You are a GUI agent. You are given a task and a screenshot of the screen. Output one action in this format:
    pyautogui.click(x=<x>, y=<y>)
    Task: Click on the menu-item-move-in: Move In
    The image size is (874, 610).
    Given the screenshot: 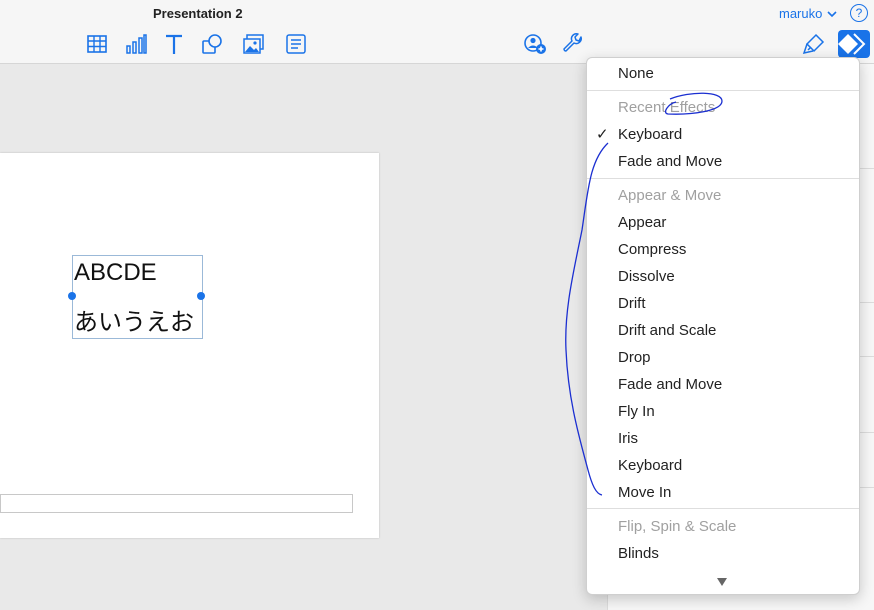 What is the action you would take?
    pyautogui.click(x=644, y=492)
    